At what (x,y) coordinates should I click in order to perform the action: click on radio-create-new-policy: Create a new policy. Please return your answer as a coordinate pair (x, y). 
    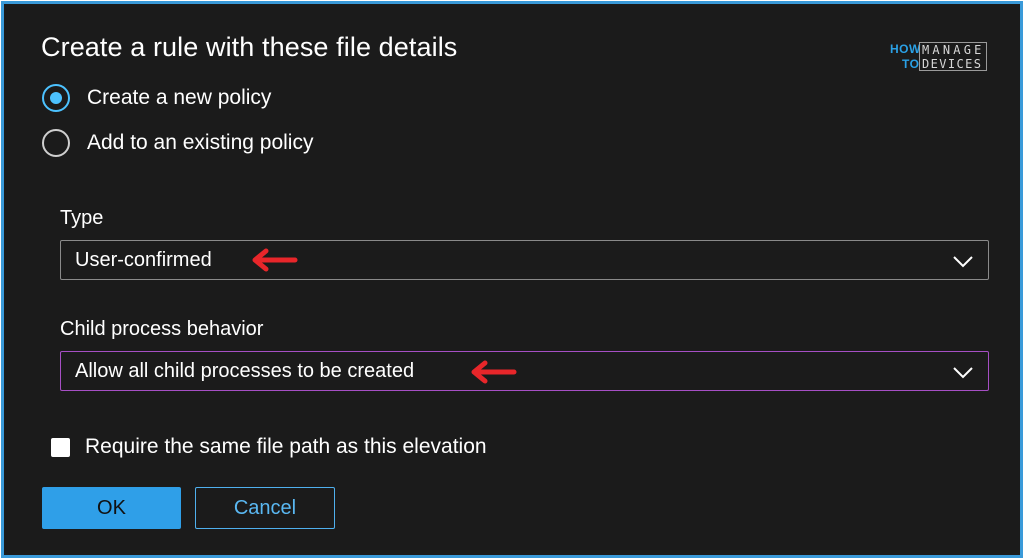
    Looking at the image, I should click on (156, 98).